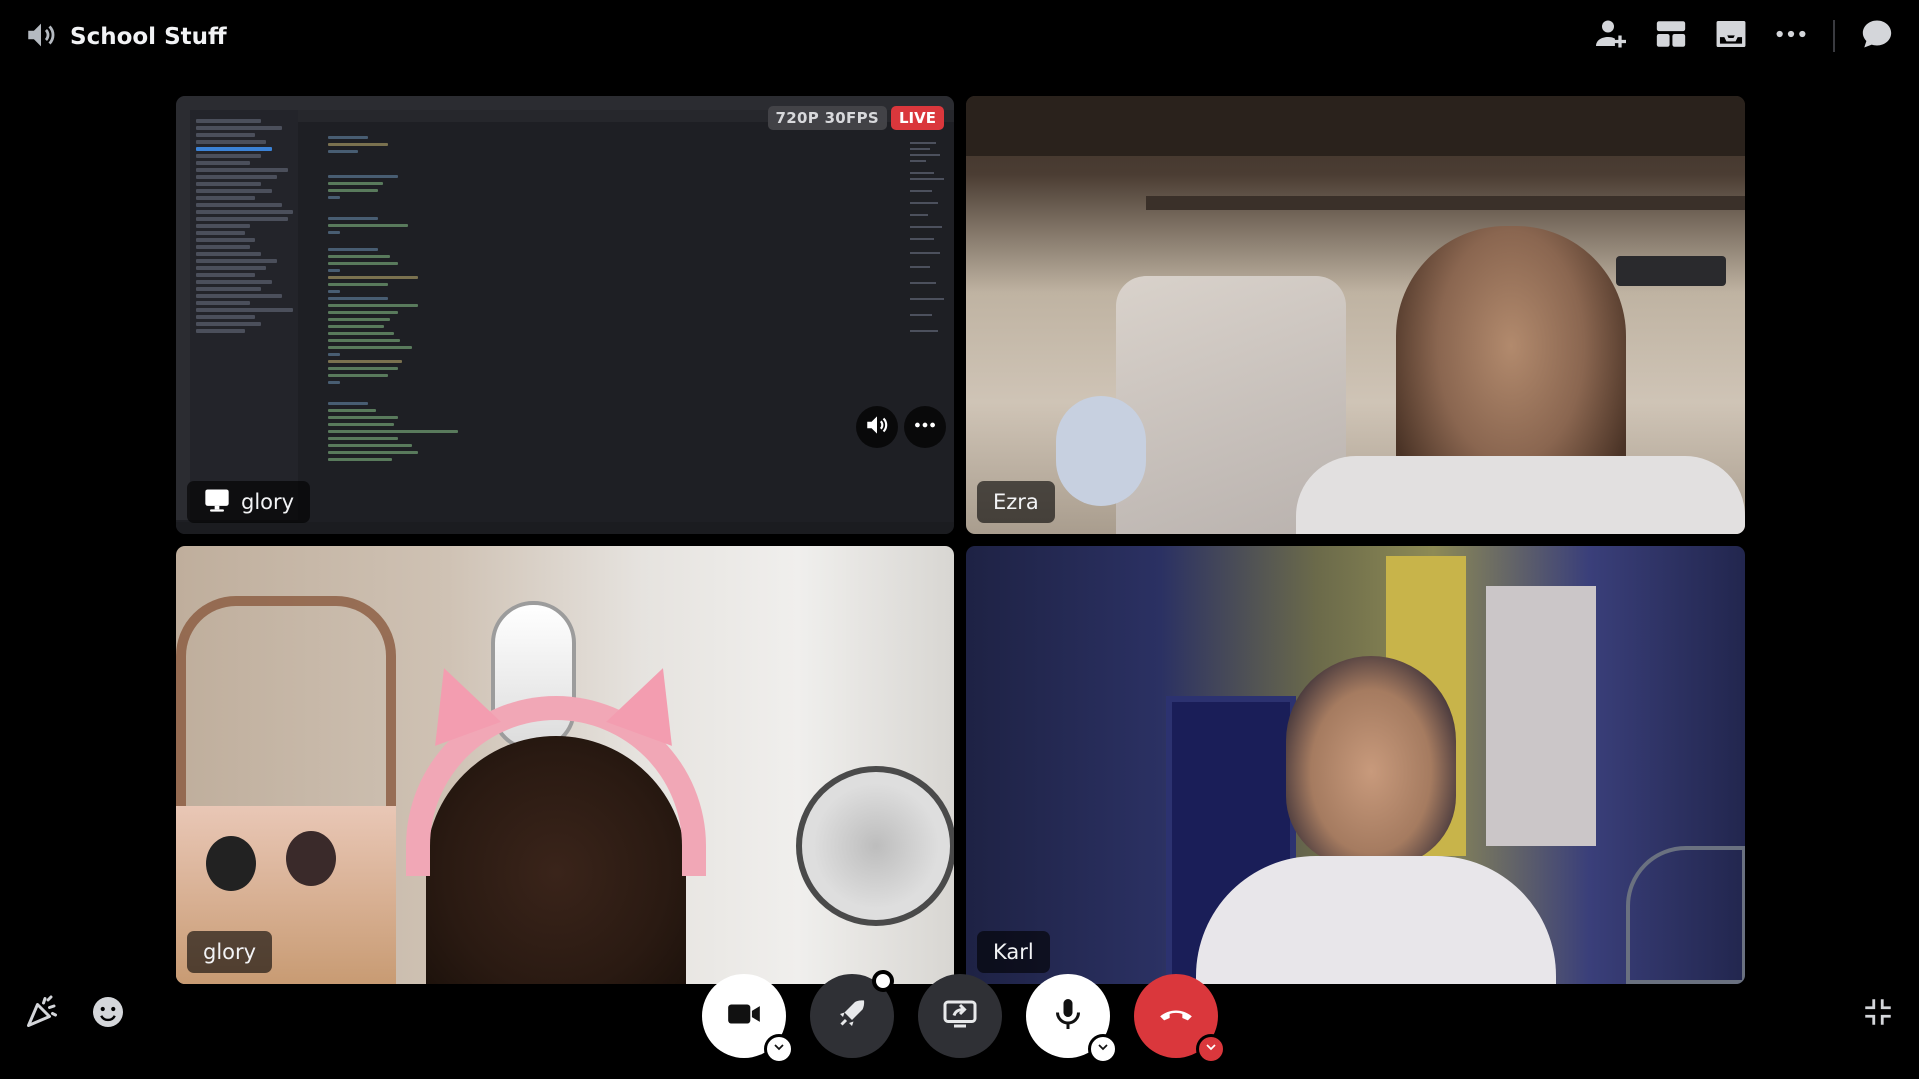  Describe the element at coordinates (959, 36) in the screenshot. I see `top-bar: School Stuff` at that location.